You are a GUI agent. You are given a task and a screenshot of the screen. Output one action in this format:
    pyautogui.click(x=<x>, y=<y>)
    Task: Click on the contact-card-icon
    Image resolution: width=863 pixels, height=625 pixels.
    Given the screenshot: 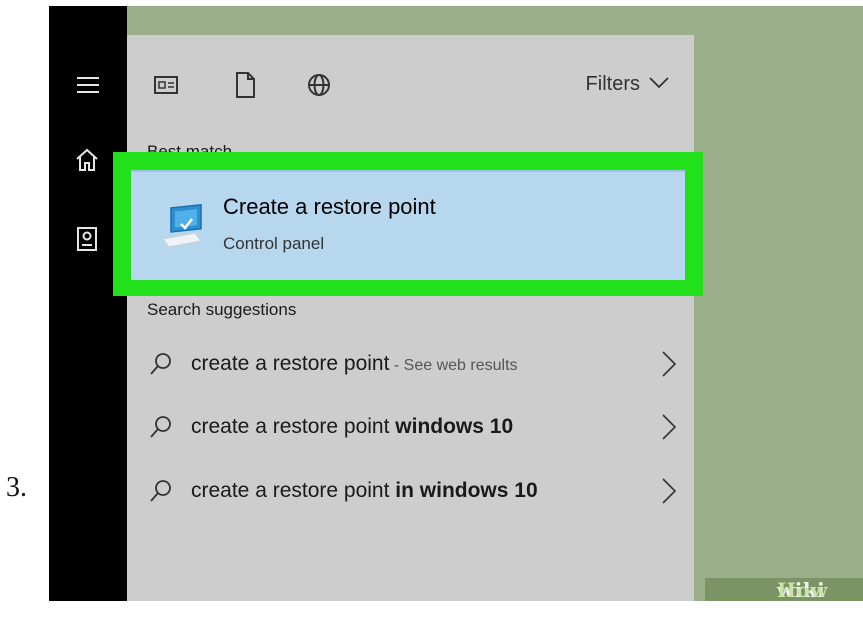 What is the action you would take?
    pyautogui.click(x=87, y=239)
    